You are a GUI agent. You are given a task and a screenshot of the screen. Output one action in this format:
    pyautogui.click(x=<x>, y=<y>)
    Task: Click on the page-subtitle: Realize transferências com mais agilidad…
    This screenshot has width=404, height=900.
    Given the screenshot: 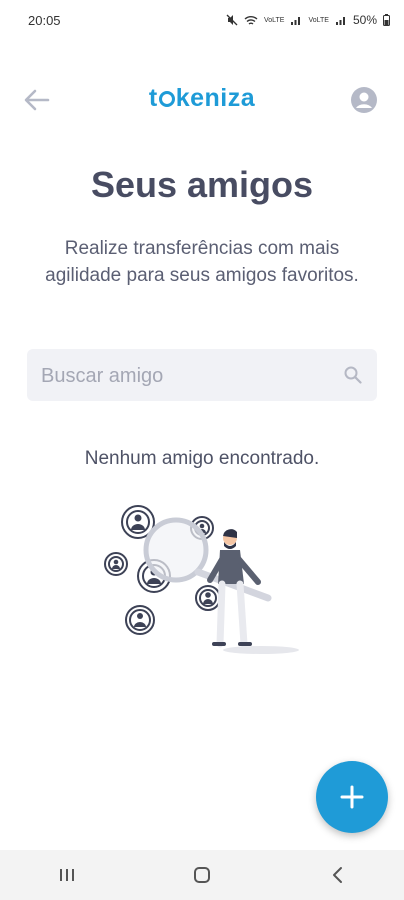 What is the action you would take?
    pyautogui.click(x=202, y=262)
    